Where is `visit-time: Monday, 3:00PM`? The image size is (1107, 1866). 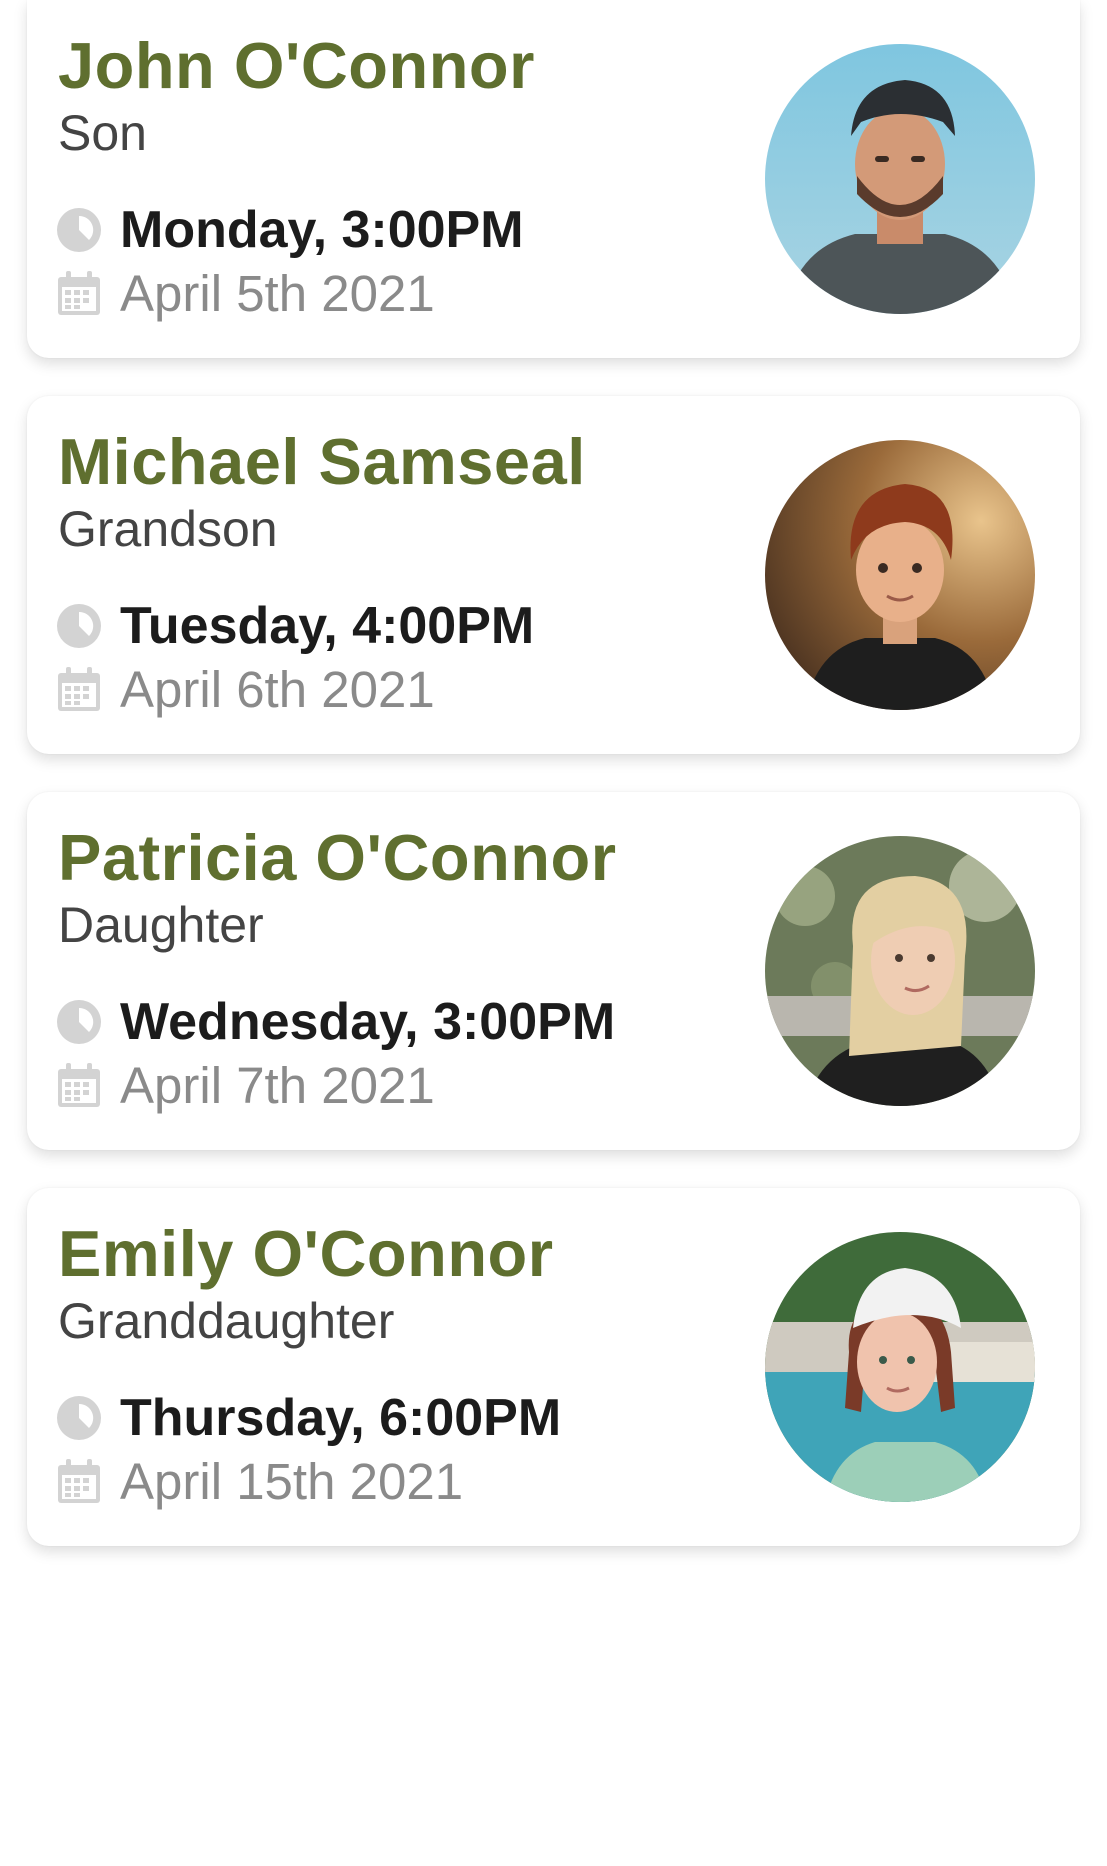 visit-time: Monday, 3:00PM is located at coordinates (322, 230).